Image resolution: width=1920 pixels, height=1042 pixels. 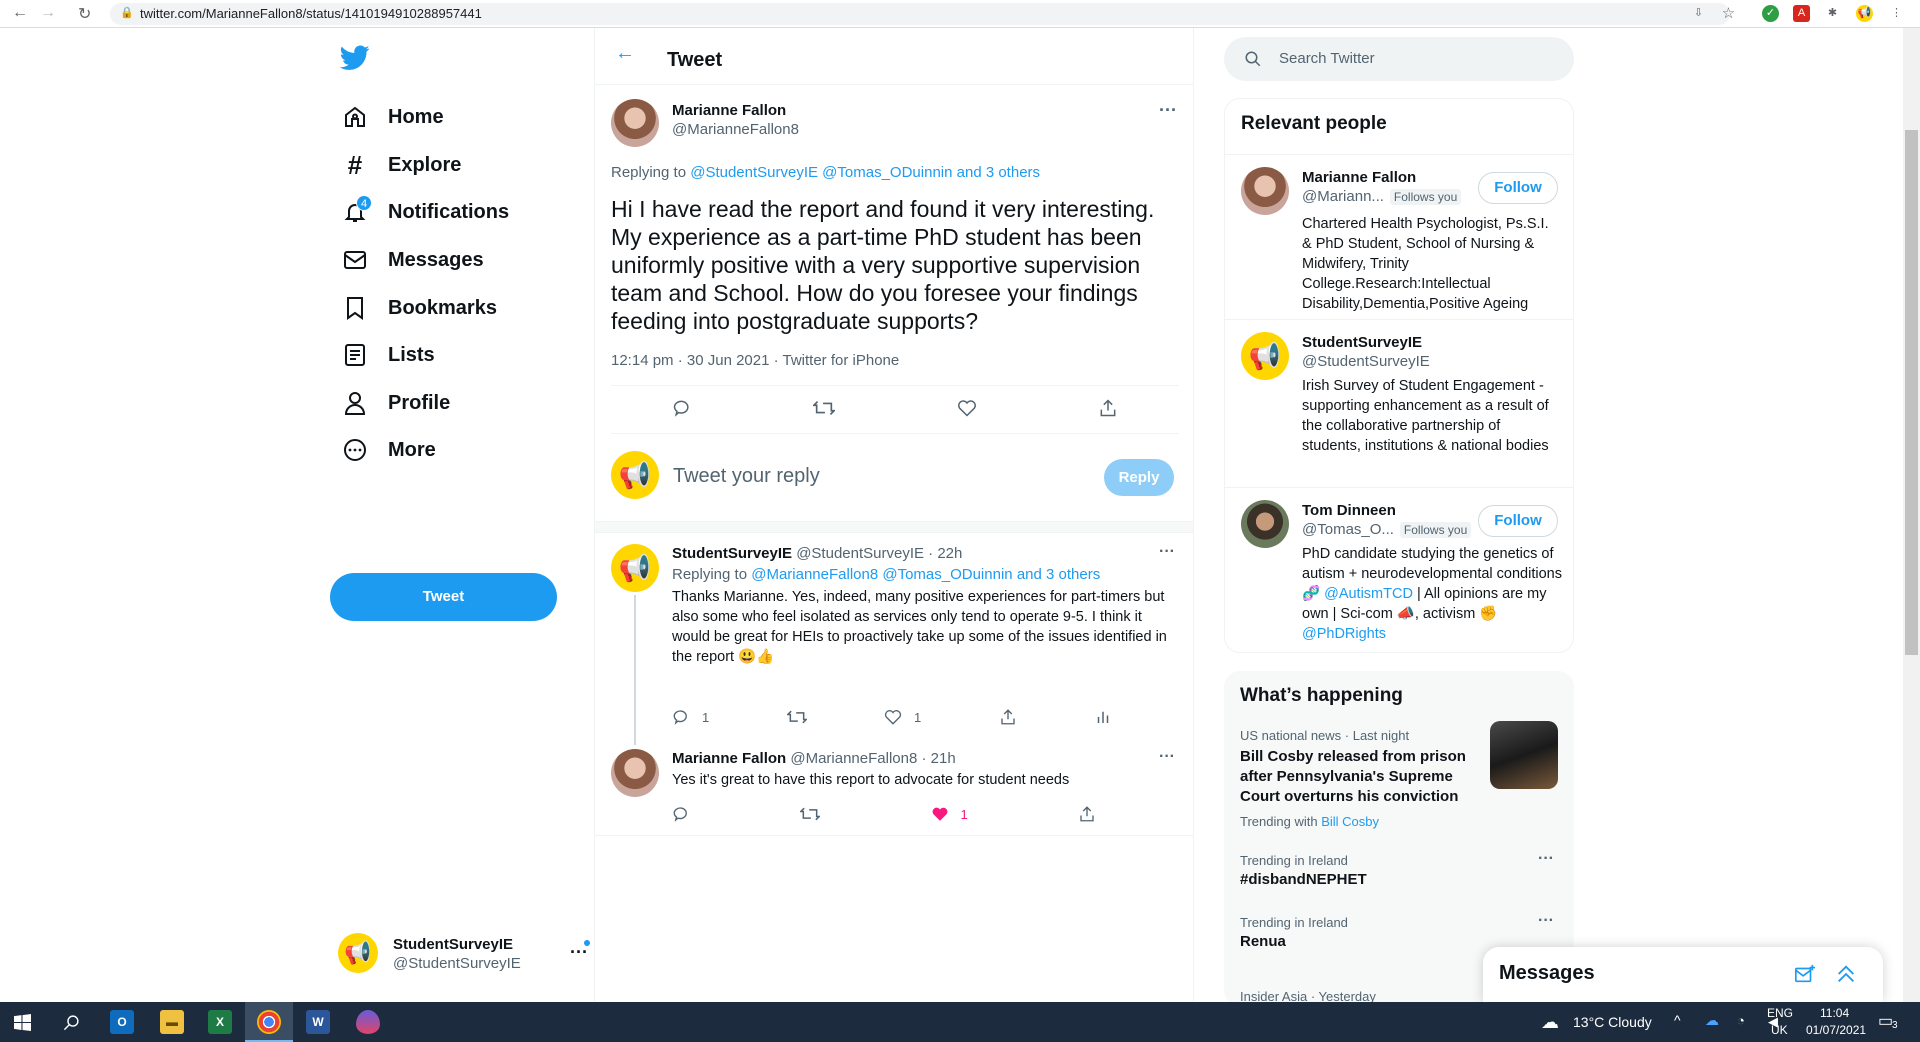 I want to click on language-code: ENG, so click(x=1780, y=1013).